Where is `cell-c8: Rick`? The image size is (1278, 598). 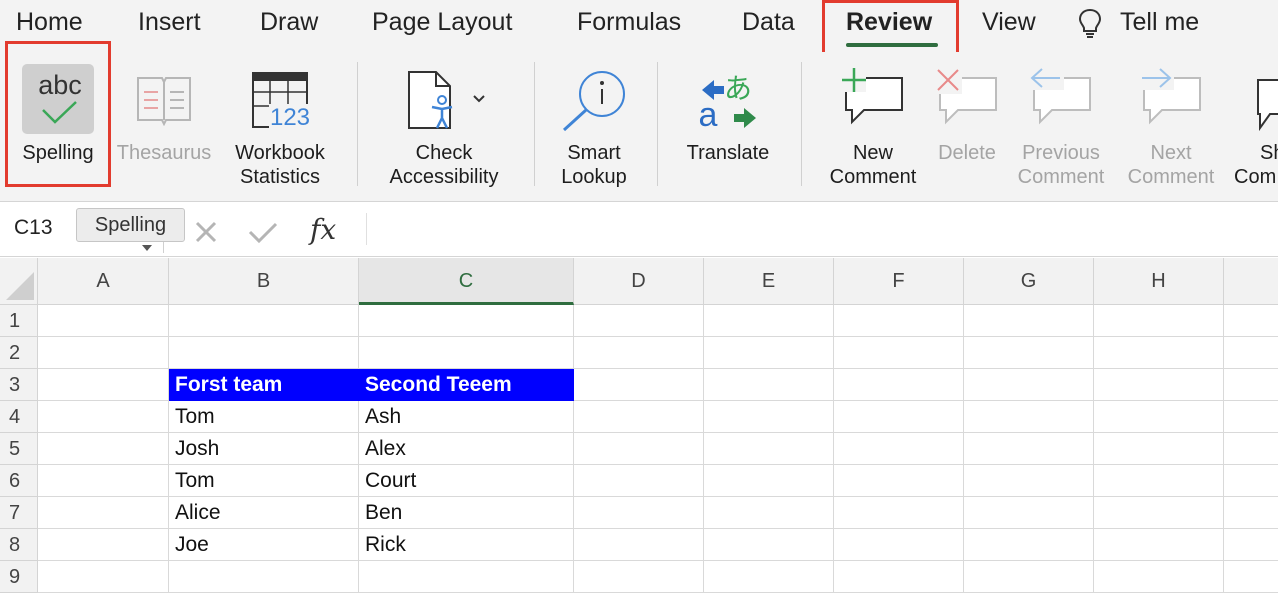
cell-c8: Rick is located at coordinates (466, 545).